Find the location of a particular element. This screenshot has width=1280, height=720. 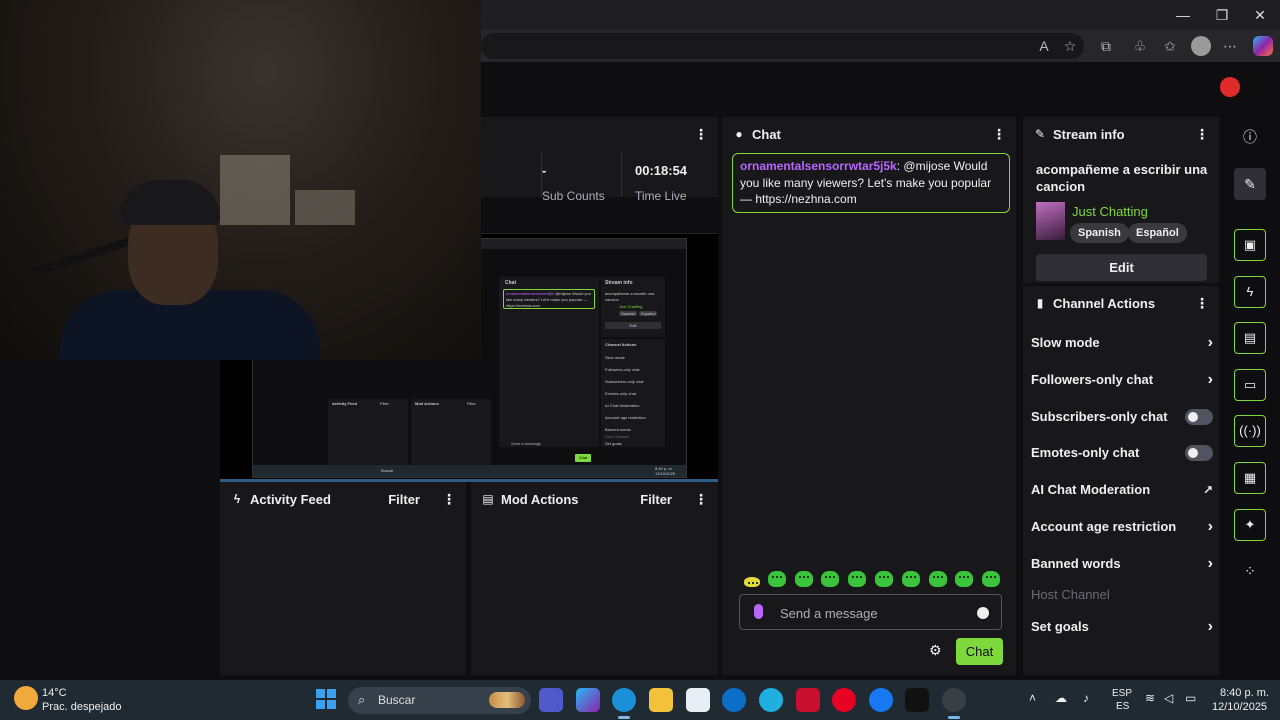

edit-pencil-icon: ✎ is located at coordinates (1250, 184).